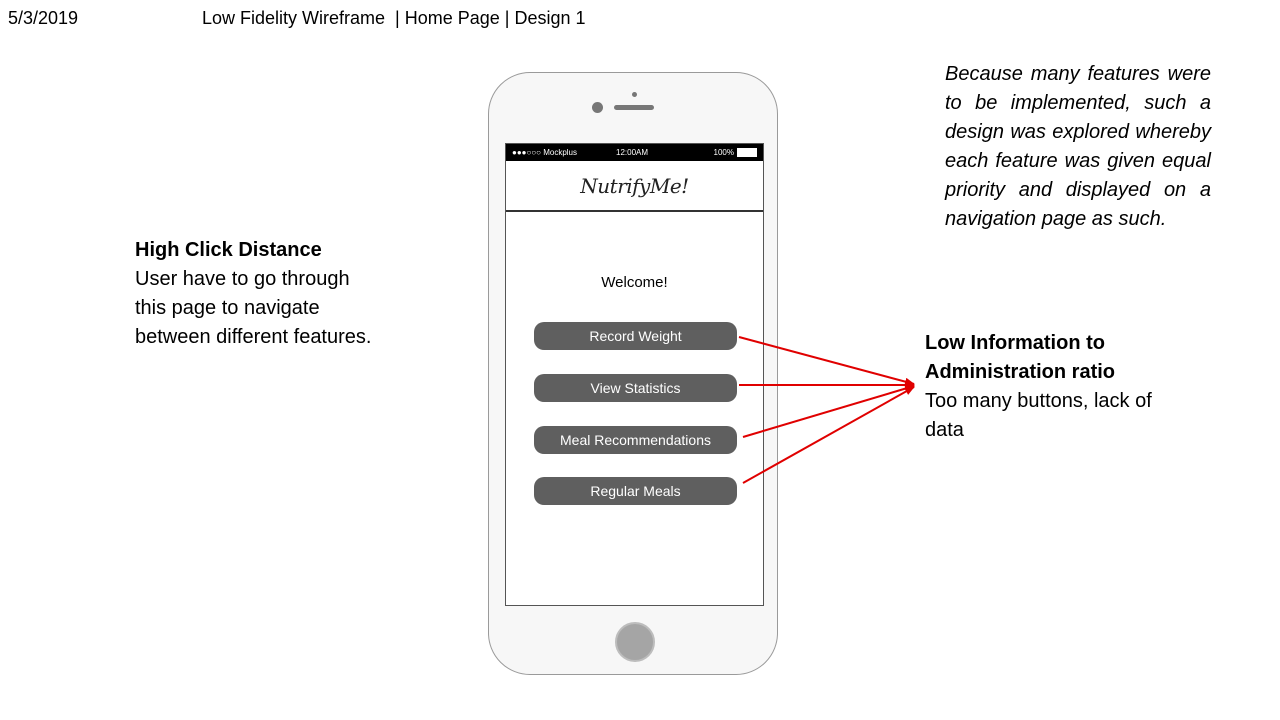 This screenshot has height=720, width=1280. I want to click on arrow-meal-recommendations, so click(828, 411).